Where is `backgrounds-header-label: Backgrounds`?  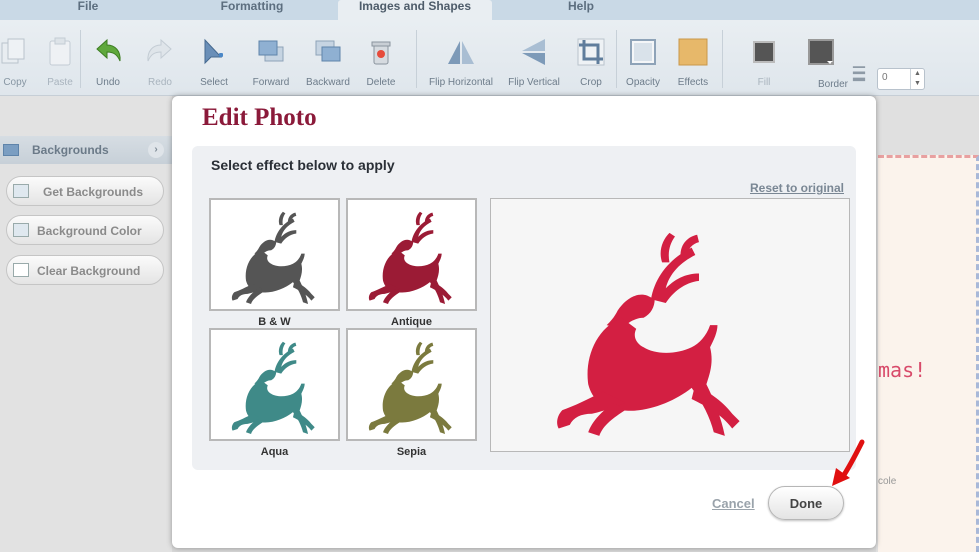 backgrounds-header-label: Backgrounds is located at coordinates (70, 150).